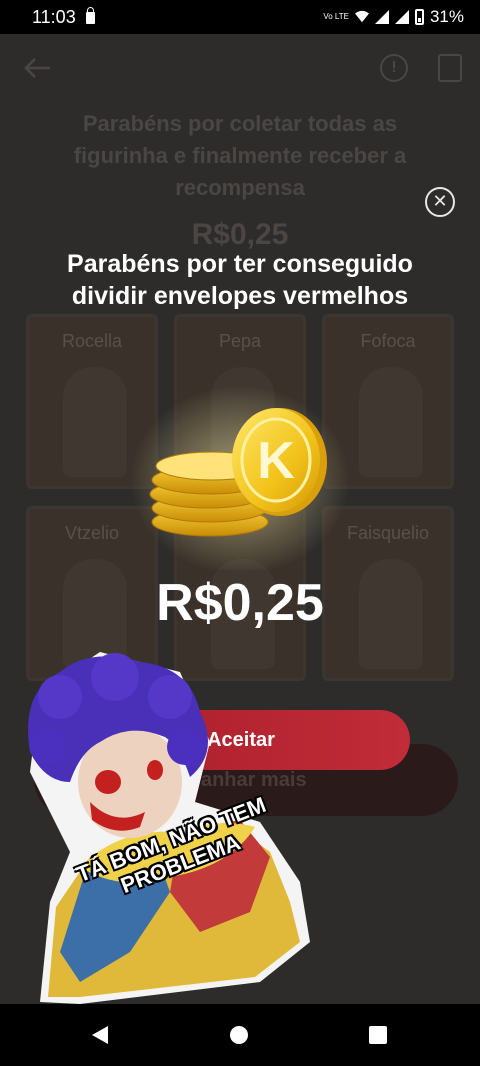 The height and width of the screenshot is (1066, 480). Describe the element at coordinates (440, 202) in the screenshot. I see `close-icon: ✕` at that location.